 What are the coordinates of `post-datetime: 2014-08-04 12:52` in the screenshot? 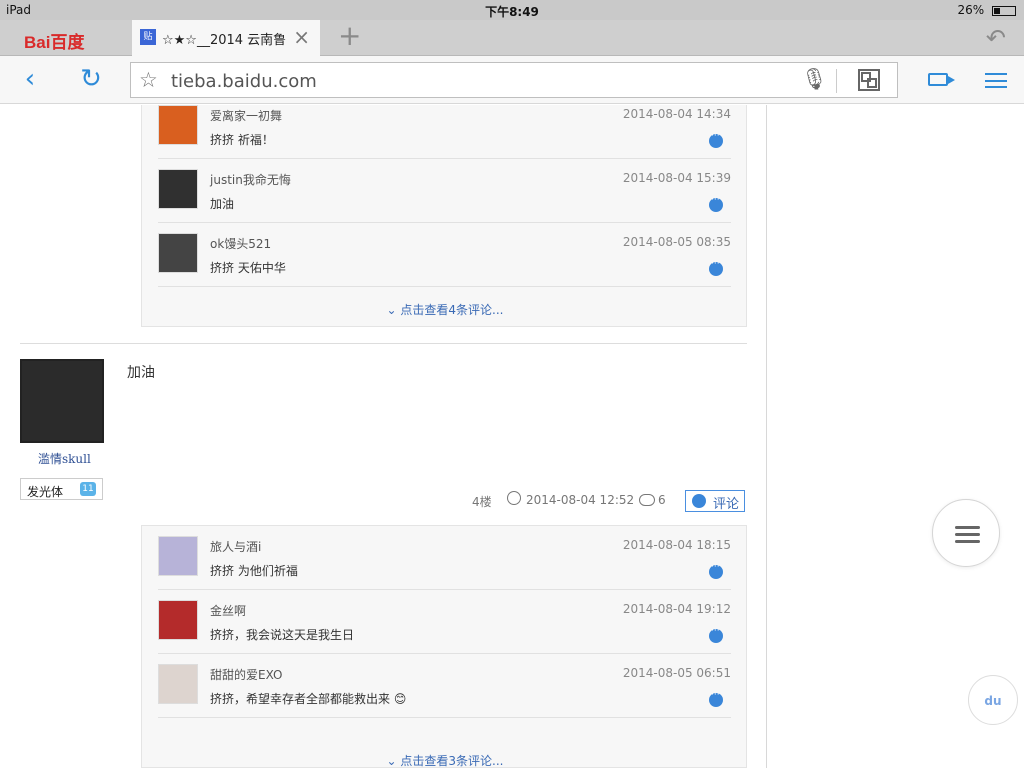 It's located at (580, 500).